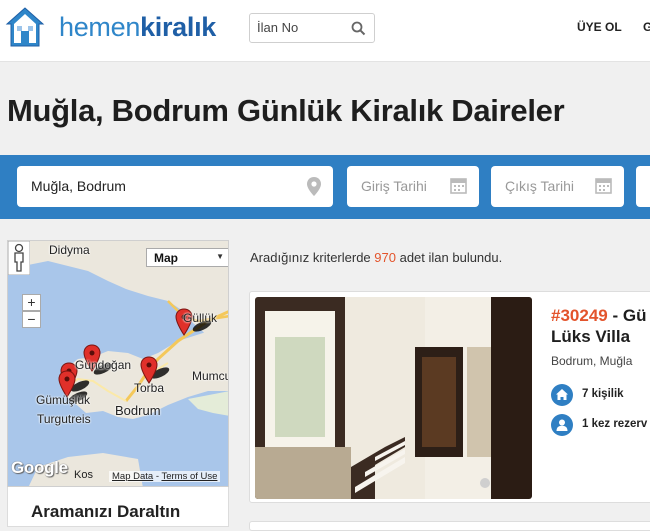 This screenshot has width=650, height=531. I want to click on page-title: Muğla, Bodrum Günlük Kiralık Daireler, so click(286, 110).